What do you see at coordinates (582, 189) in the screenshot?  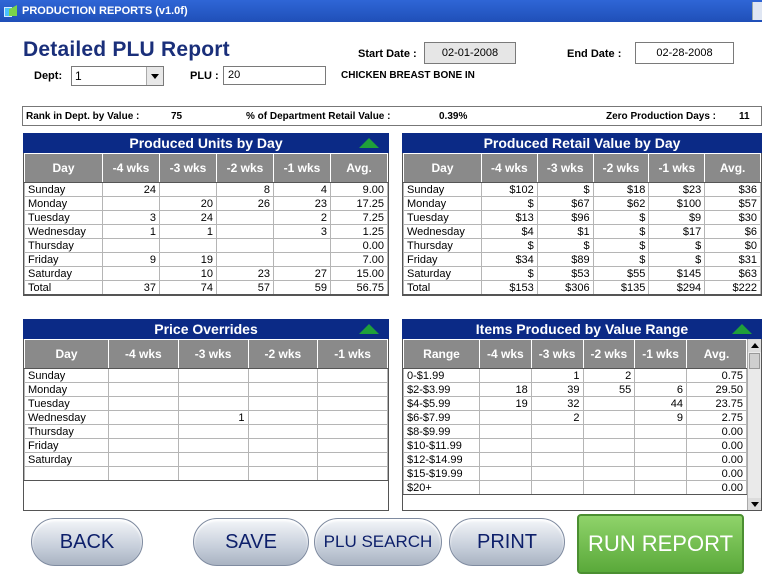 I see `table-row: Sunday $102 $ $18 $23 $36` at bounding box center [582, 189].